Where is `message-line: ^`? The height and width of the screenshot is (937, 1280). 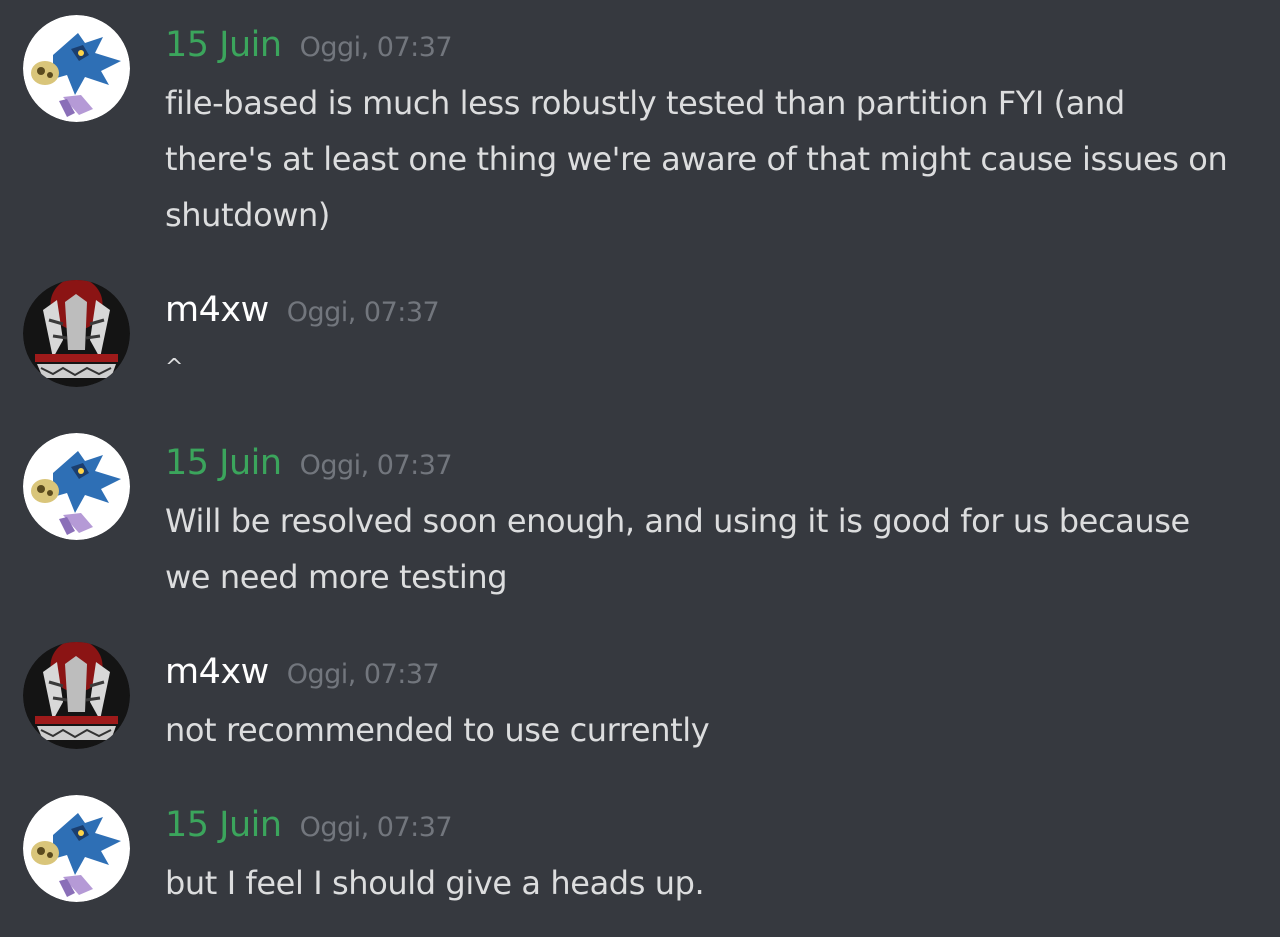 message-line: ^ is located at coordinates (174, 367).